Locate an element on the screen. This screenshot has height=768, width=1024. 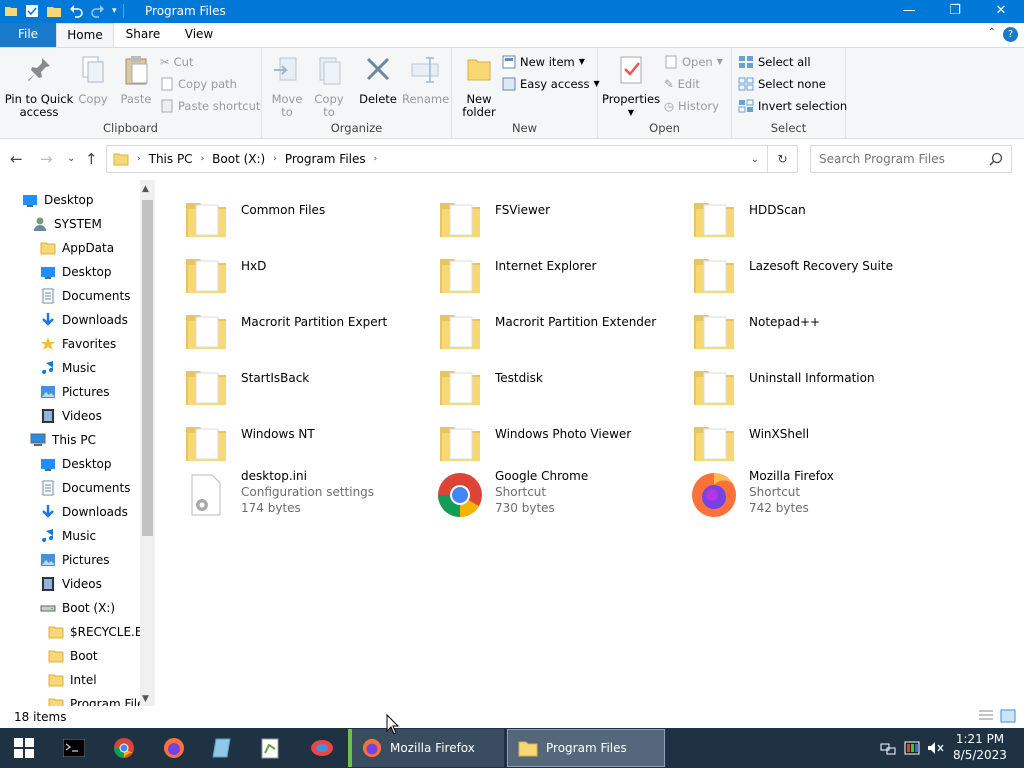
invert-selection-button: Invert selection is located at coordinates (792, 106).